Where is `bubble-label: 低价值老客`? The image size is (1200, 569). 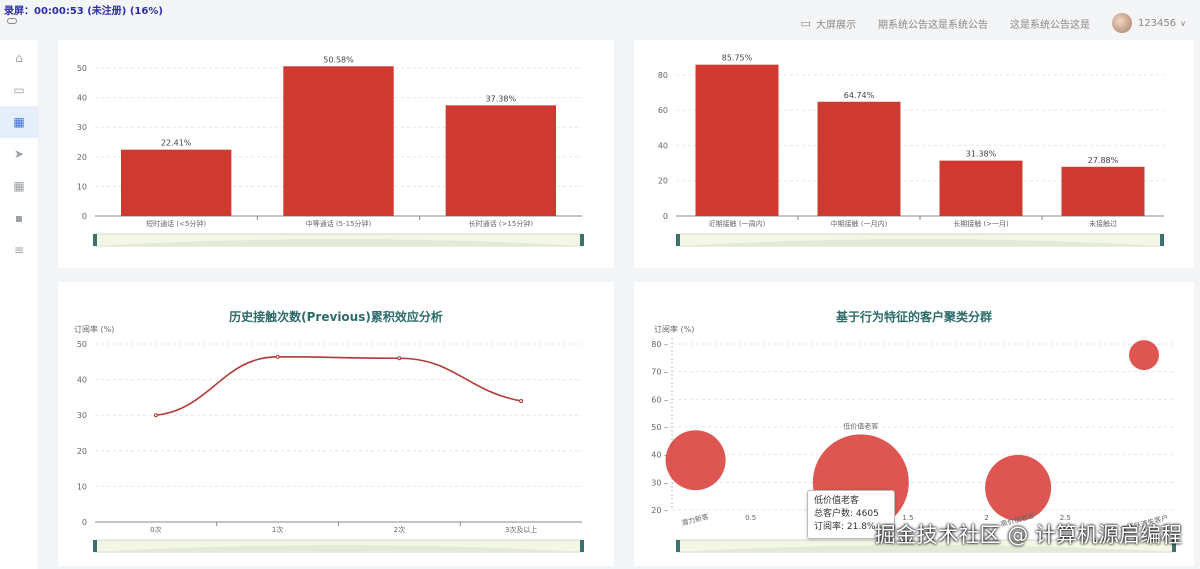 bubble-label: 低价值老客 is located at coordinates (860, 425).